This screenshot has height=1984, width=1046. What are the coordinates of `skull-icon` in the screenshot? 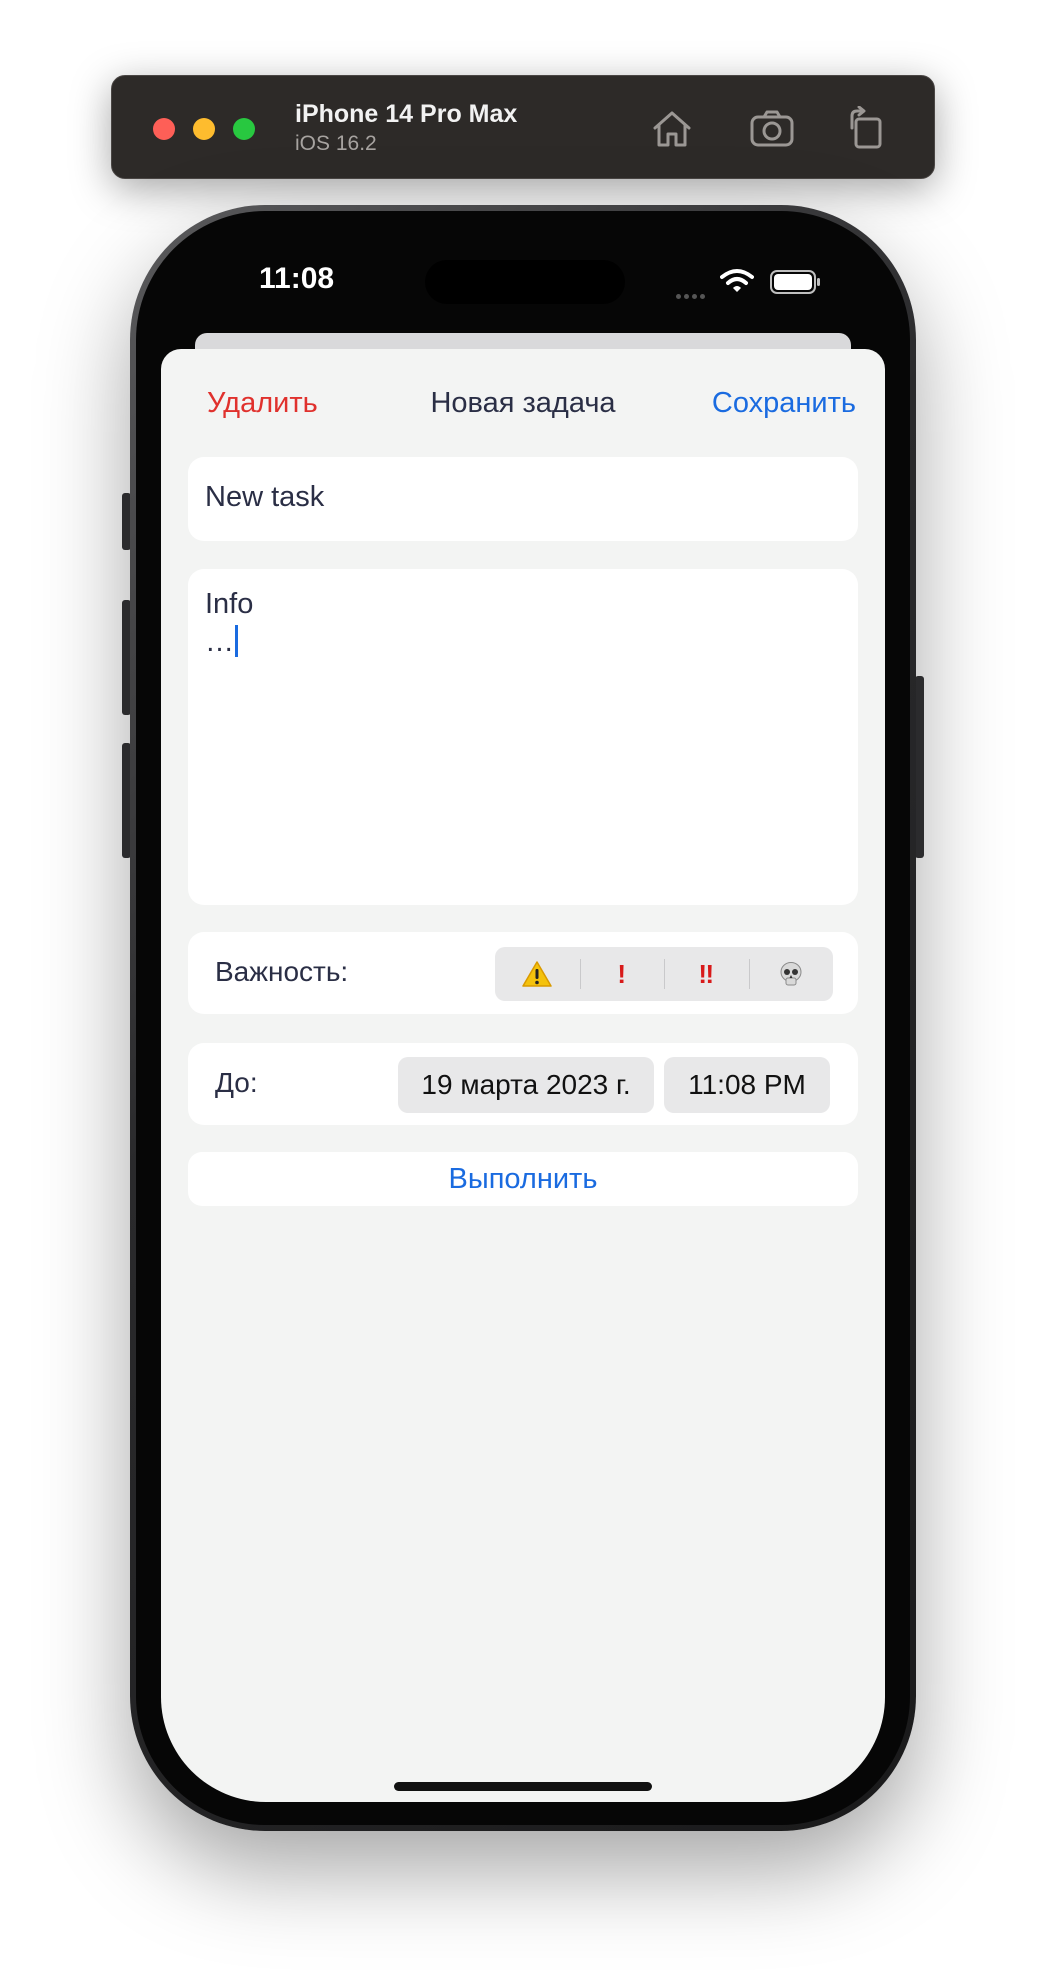 It's located at (791, 974).